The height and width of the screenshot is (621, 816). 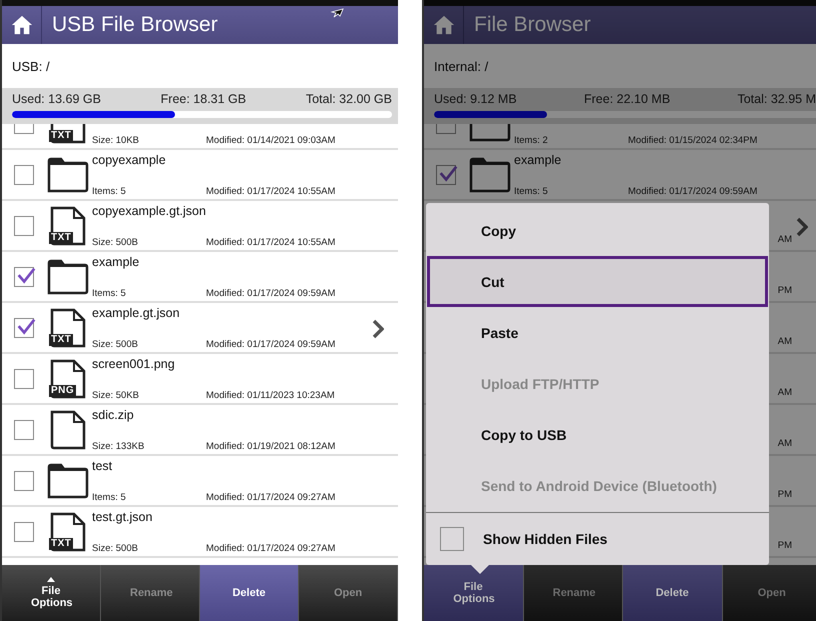 What do you see at coordinates (129, 160) in the screenshot?
I see `file-name: copyexample` at bounding box center [129, 160].